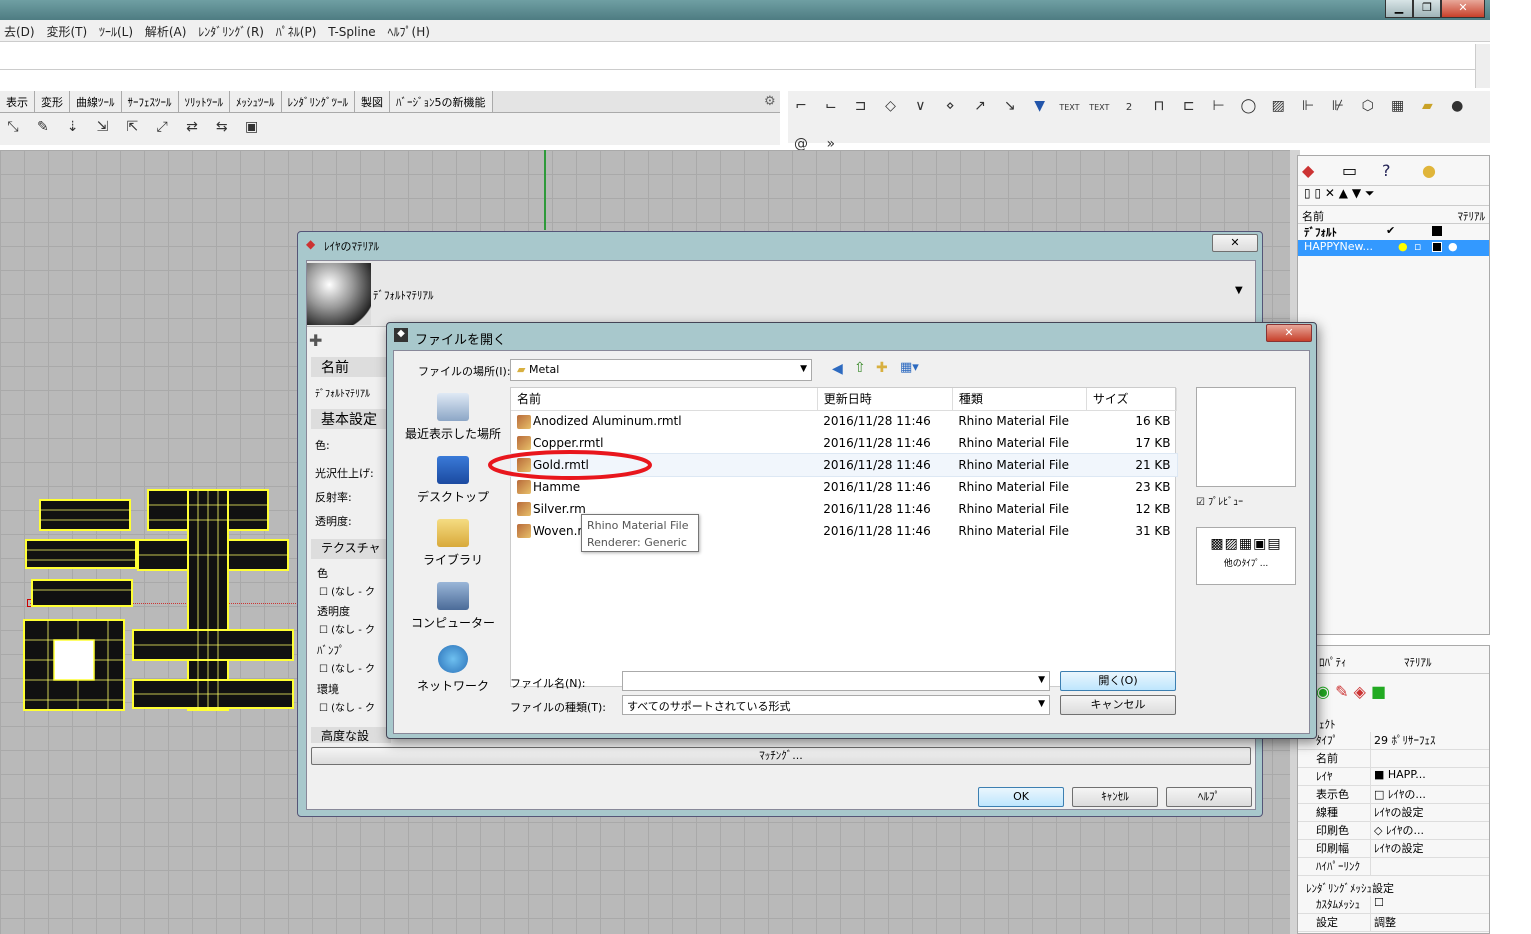  Describe the element at coordinates (836, 681) in the screenshot. I see `filename-input: ▼` at that location.